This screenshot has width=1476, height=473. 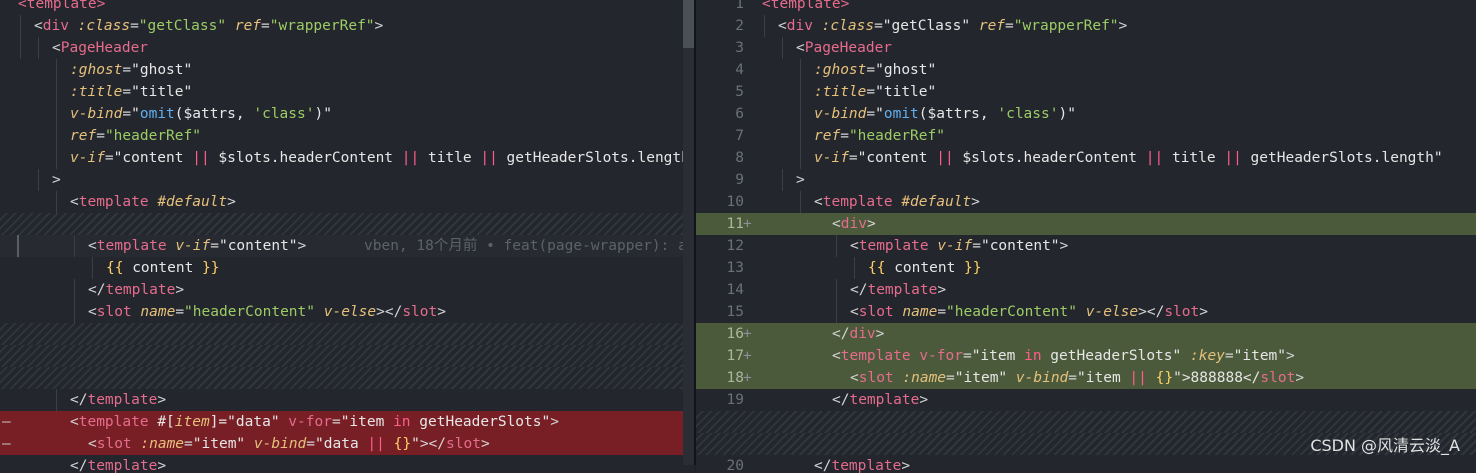 I want to click on code-line: ref="headerRef", so click(x=347, y=136).